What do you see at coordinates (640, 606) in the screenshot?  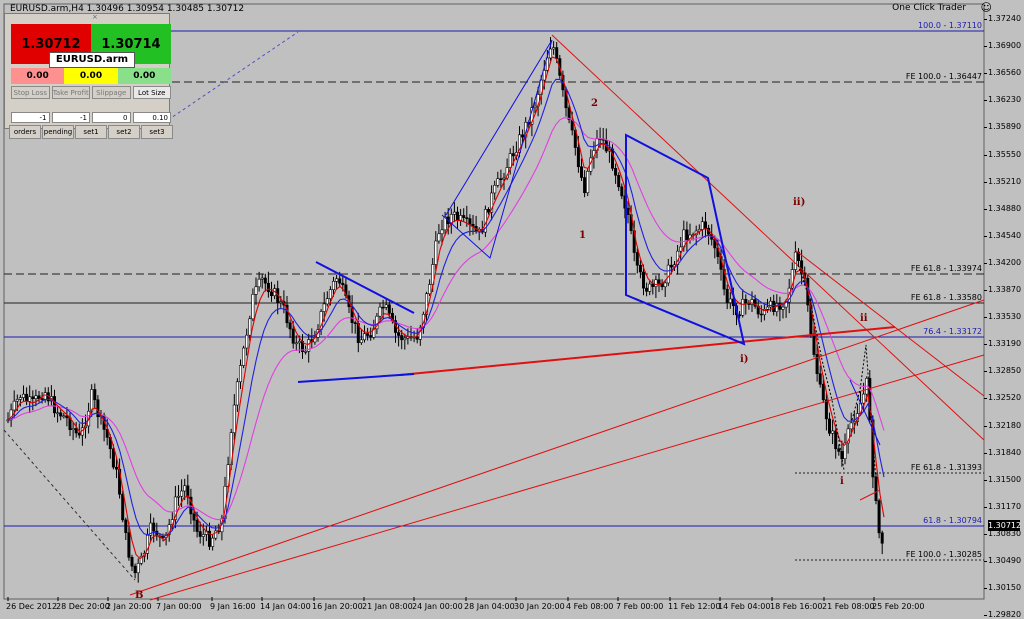 I see `time-tick-label: 7 Feb 00:00` at bounding box center [640, 606].